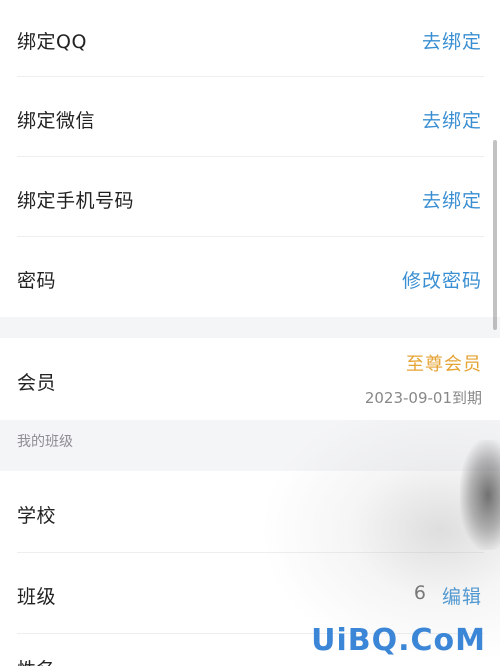 Image resolution: width=500 pixels, height=666 pixels. I want to click on membership-level-badge: 至尊会员, so click(444, 364).